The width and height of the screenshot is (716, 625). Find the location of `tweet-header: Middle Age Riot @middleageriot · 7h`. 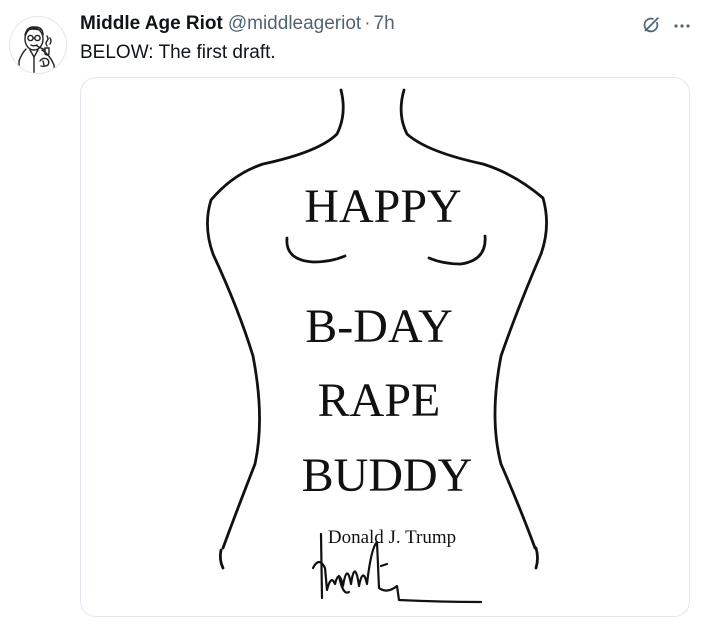

tweet-header: Middle Age Riot @middleageriot · 7h is located at coordinates (237, 24).